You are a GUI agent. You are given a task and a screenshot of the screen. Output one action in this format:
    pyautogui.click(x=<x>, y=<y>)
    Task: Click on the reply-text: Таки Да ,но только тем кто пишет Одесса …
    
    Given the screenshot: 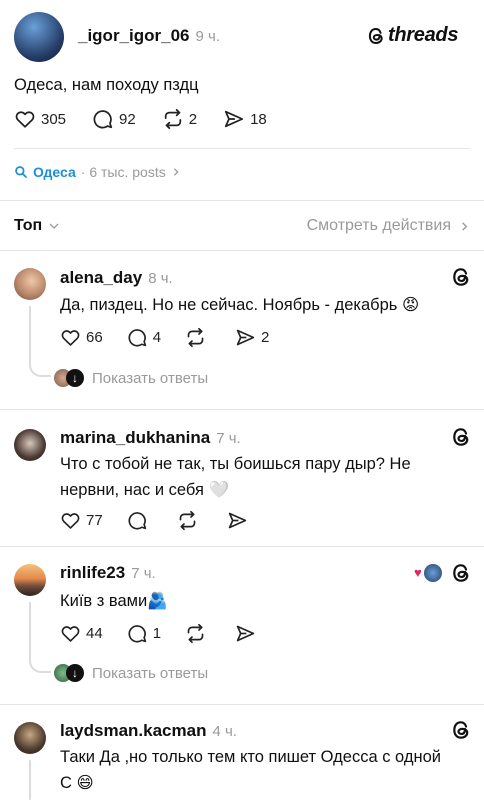 What is the action you would take?
    pyautogui.click(x=250, y=770)
    